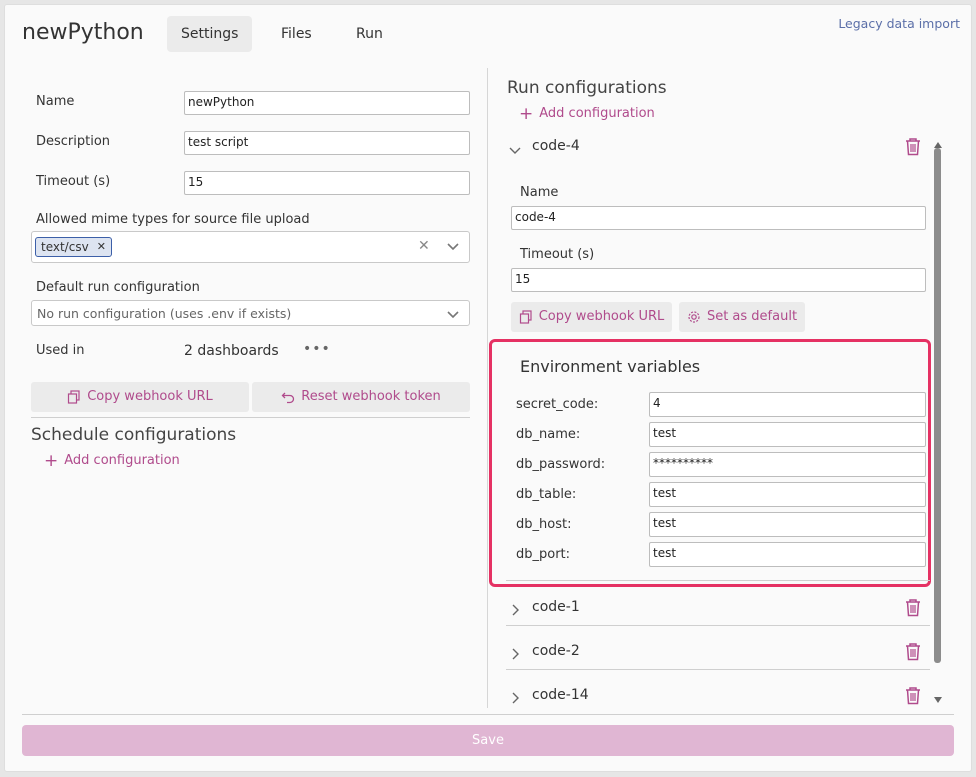 The image size is (976, 777). Describe the element at coordinates (288, 398) in the screenshot. I see `undo-icon` at that location.